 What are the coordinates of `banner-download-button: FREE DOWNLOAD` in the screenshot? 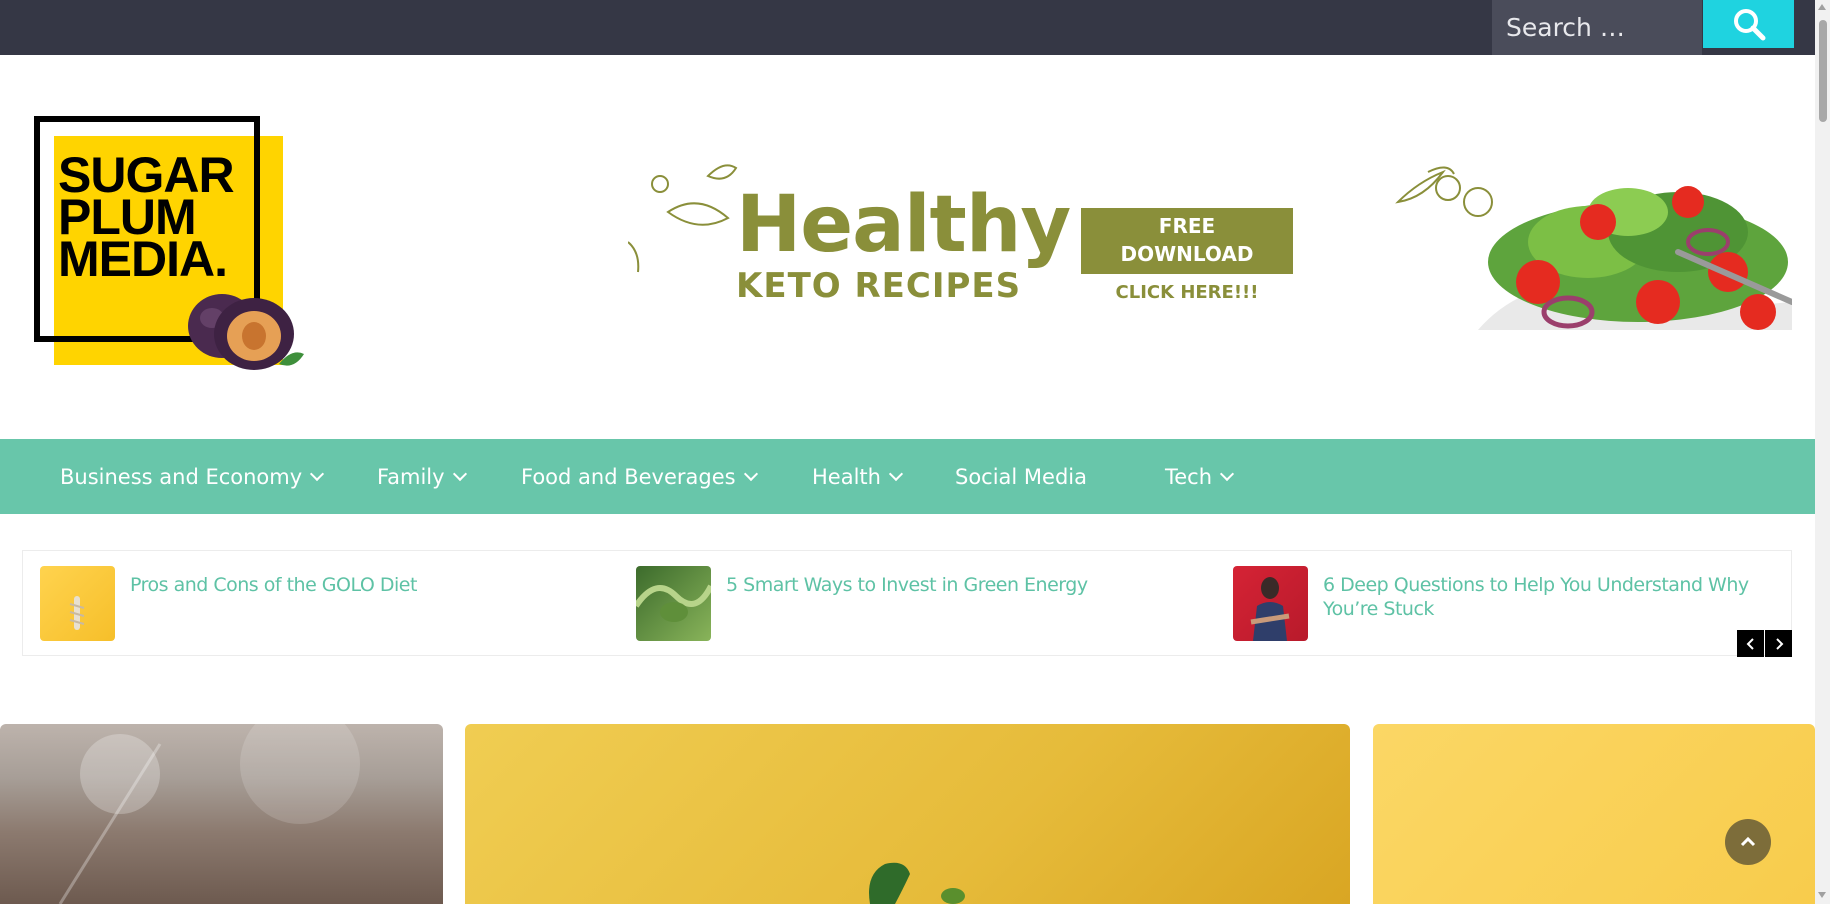 It's located at (1187, 241).